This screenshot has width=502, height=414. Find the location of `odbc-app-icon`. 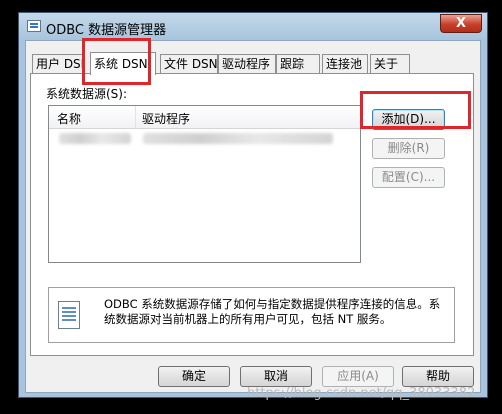

odbc-app-icon is located at coordinates (34, 26).